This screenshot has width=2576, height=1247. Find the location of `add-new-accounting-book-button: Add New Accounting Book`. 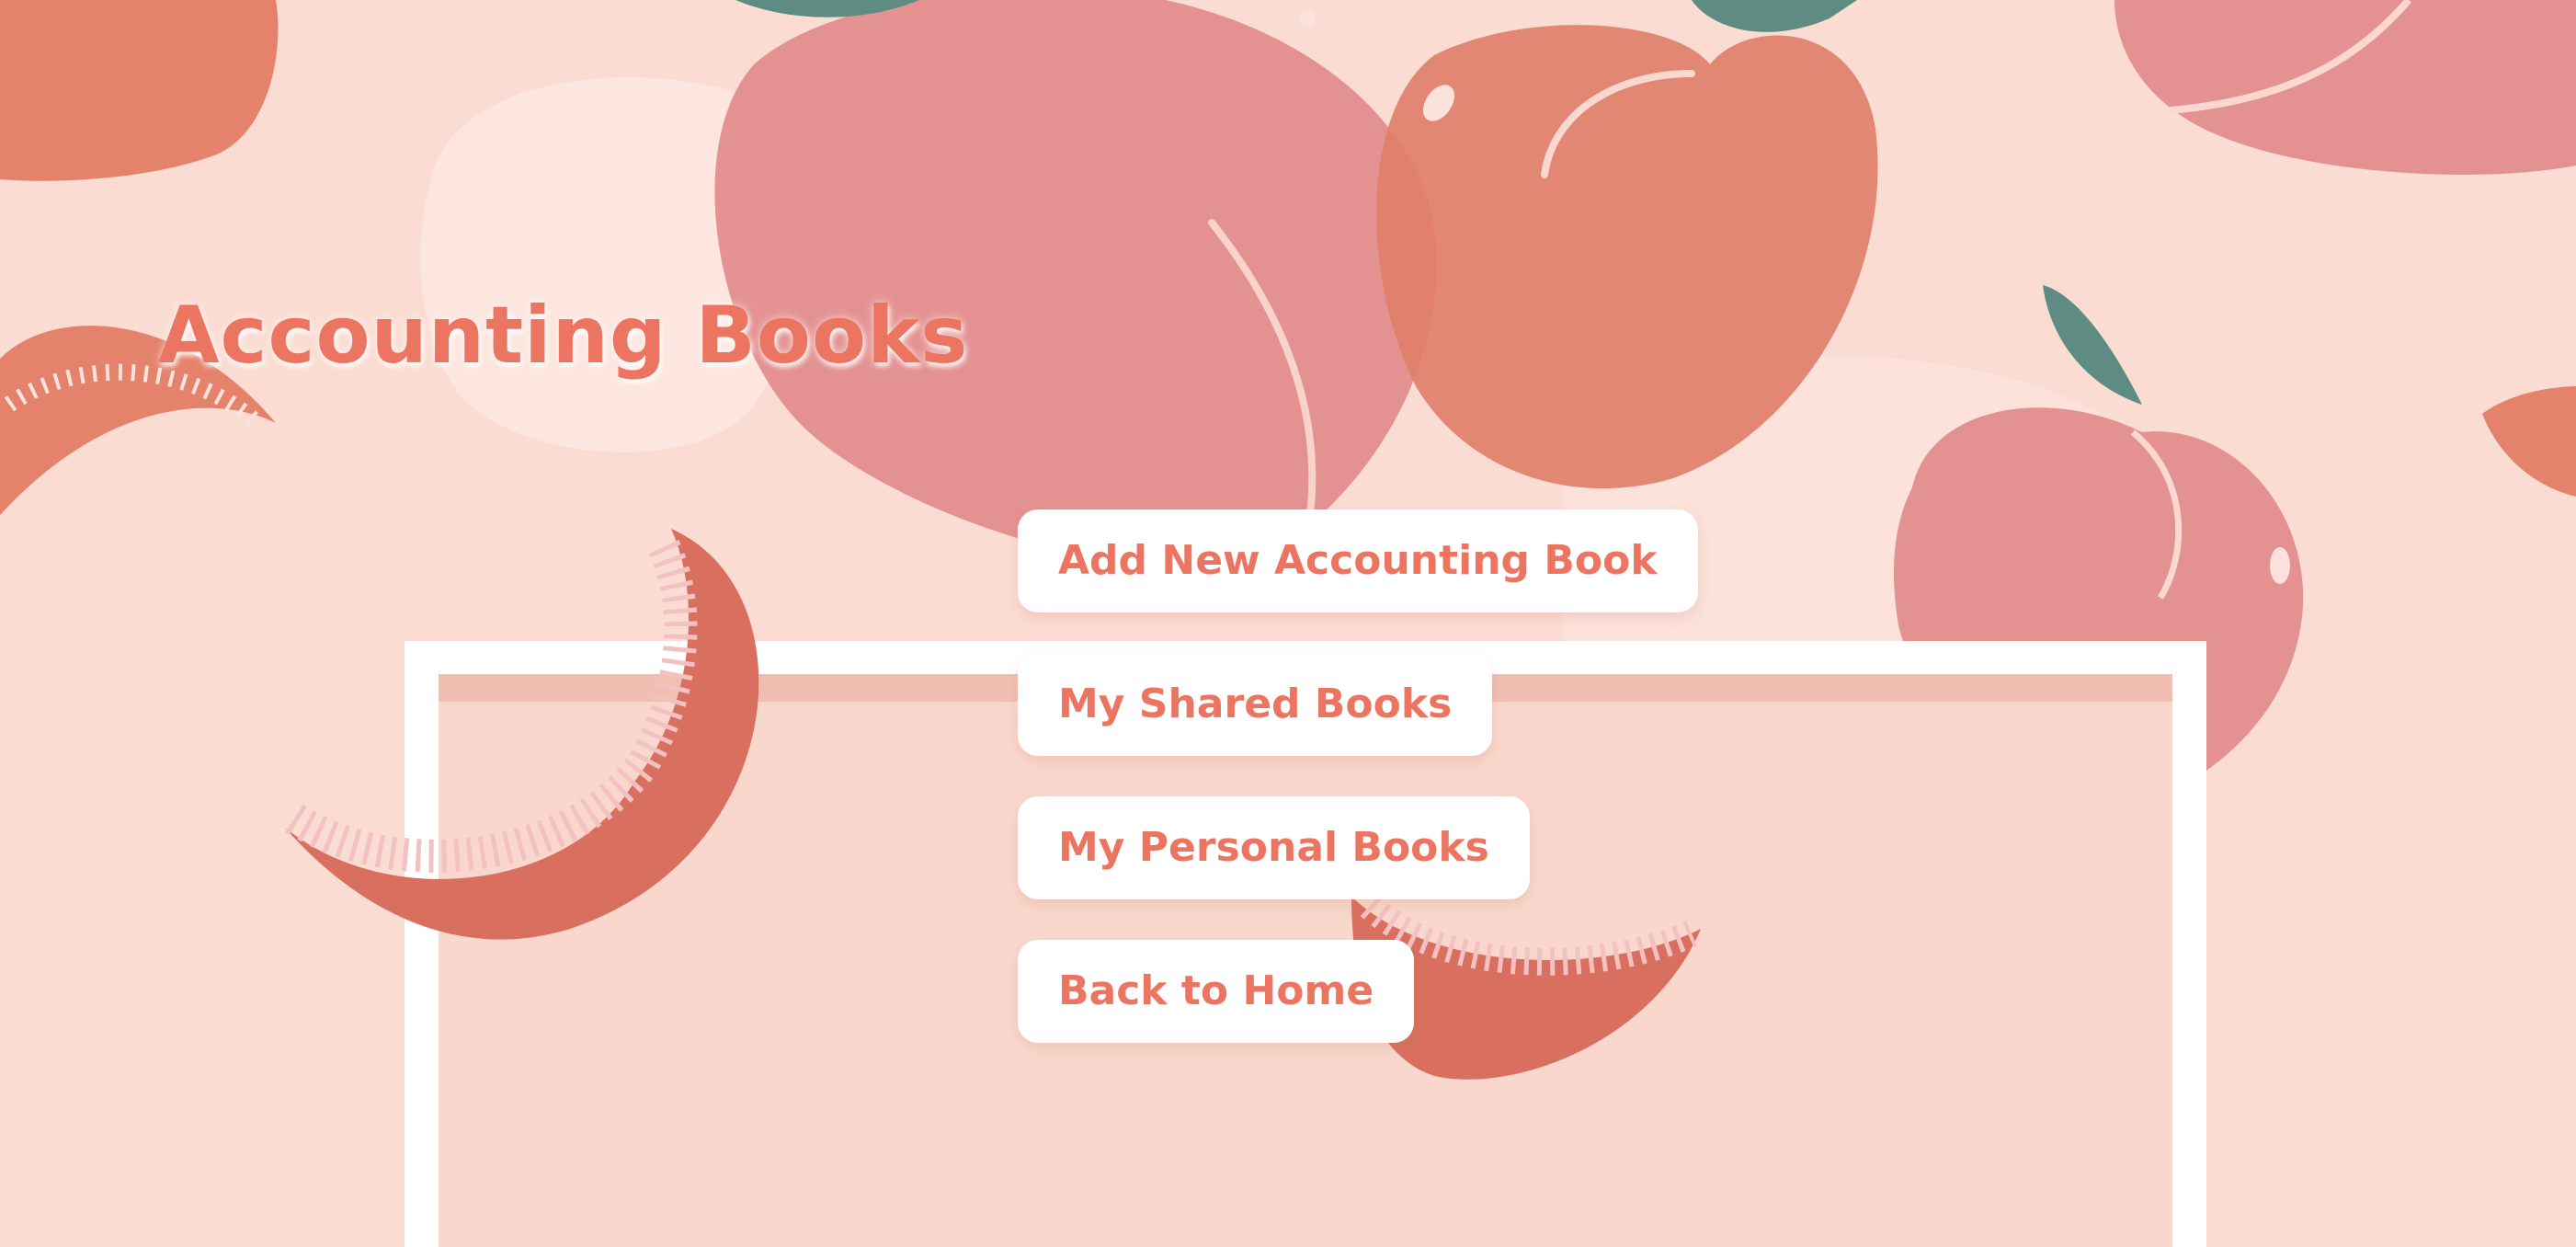

add-new-accounting-book-button: Add New Accounting Book is located at coordinates (1358, 560).